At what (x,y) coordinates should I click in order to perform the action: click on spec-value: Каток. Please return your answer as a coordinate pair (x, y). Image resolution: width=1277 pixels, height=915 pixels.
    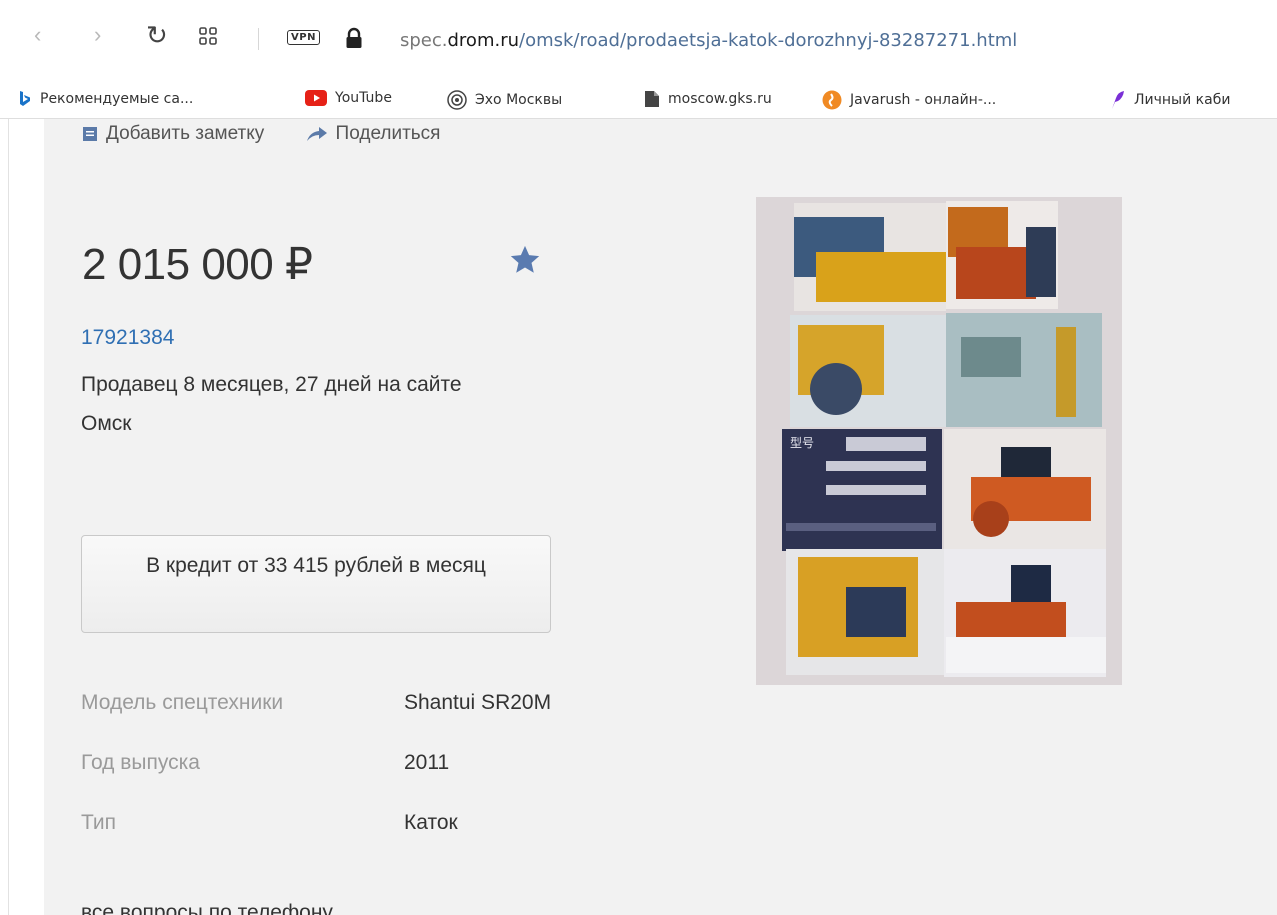
    Looking at the image, I should click on (431, 822).